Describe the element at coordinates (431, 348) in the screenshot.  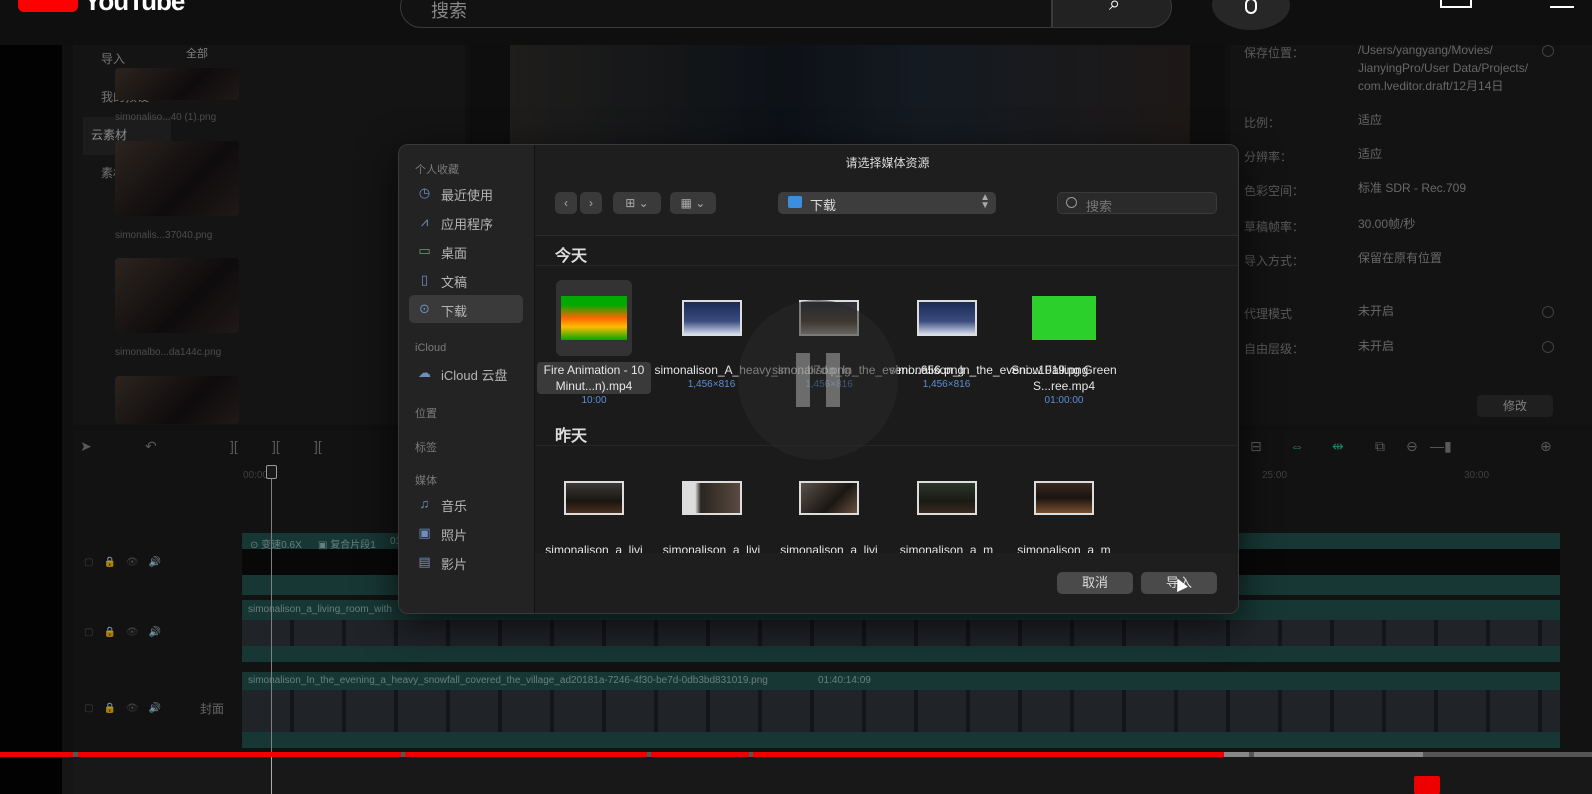
I see `sidebar-icloud-header: iCloud` at that location.